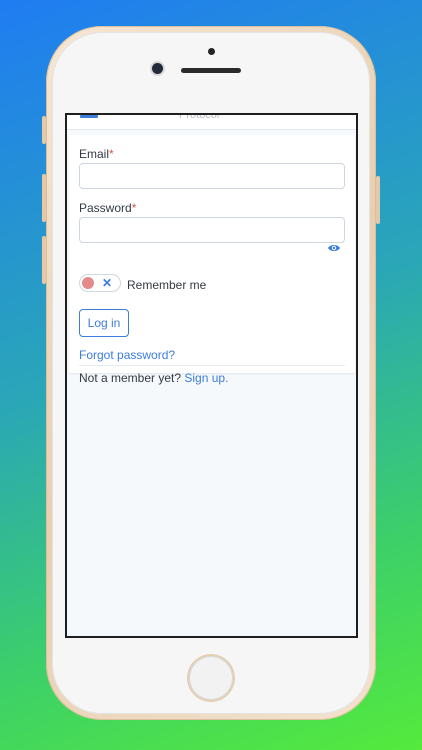 This screenshot has width=422, height=750. I want to click on signup-prompt: Not a member yet? Sign up., so click(153, 378).